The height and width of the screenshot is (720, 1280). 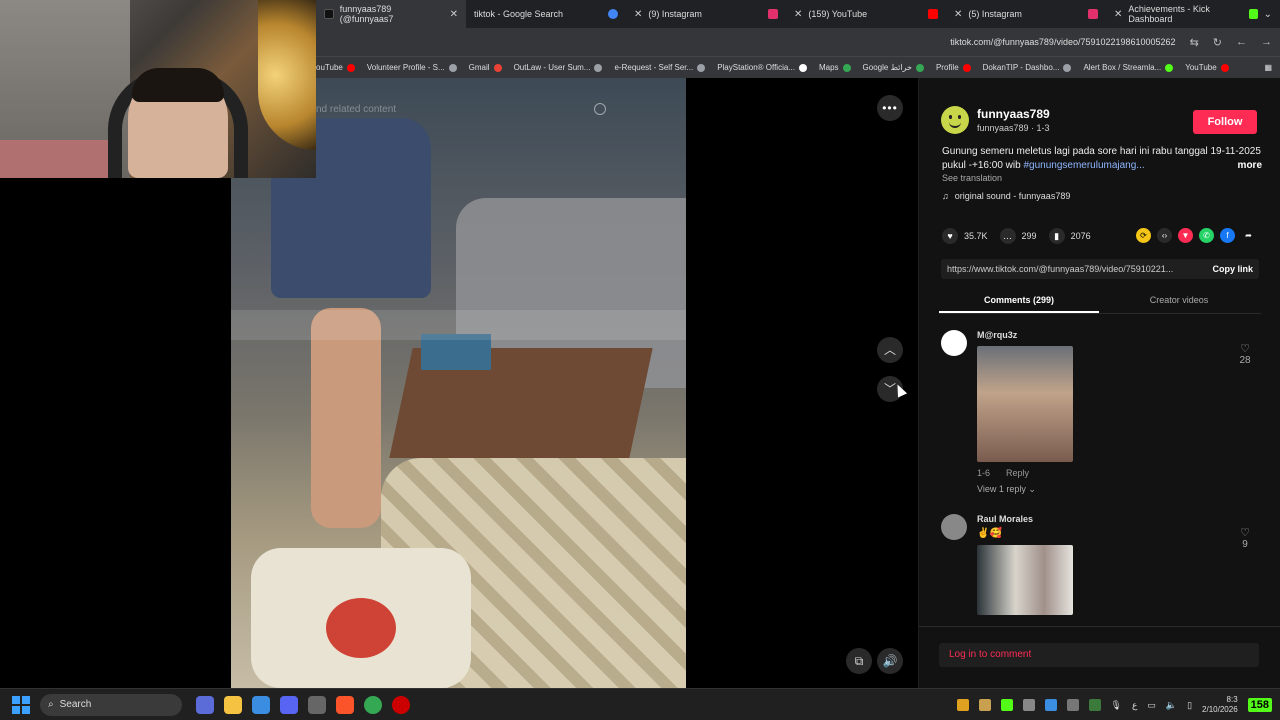 I want to click on reply-button: Reply, so click(x=1017, y=473).